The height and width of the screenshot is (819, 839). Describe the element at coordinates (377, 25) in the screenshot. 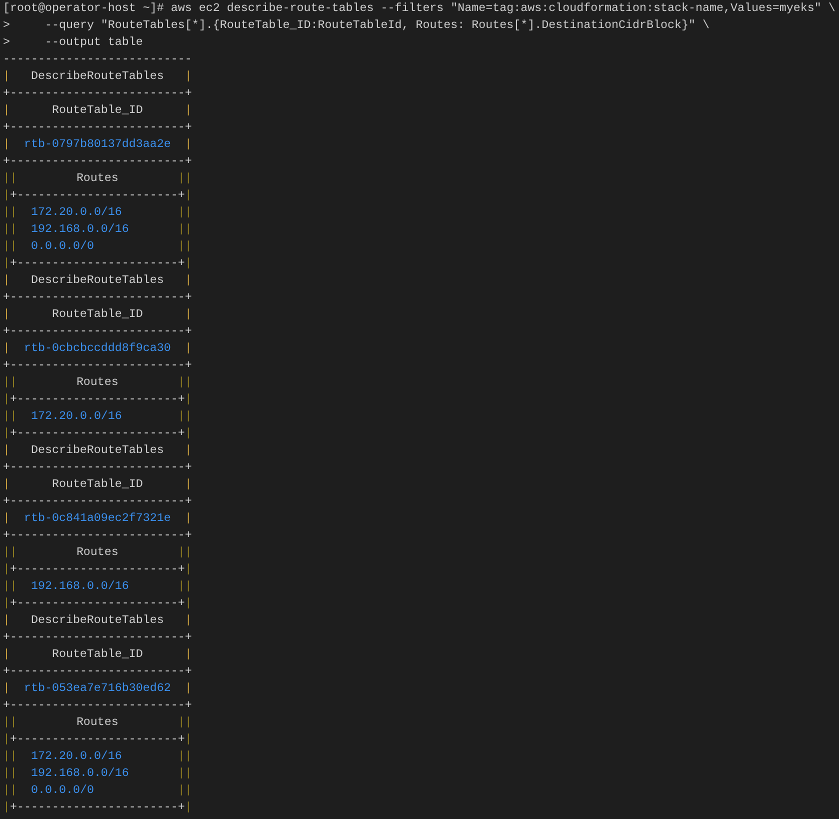

I see `command-text: --query "RouteTables[*].{RouteTable_ID:RouteTableId, Routes: Routes[*].DestinationCidrBlock}" \` at that location.